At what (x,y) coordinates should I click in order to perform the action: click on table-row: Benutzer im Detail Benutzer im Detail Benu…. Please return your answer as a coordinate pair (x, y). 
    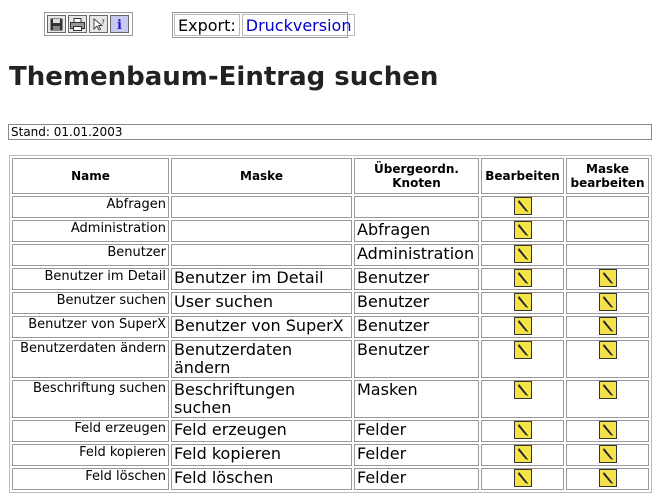
    Looking at the image, I should click on (330, 279).